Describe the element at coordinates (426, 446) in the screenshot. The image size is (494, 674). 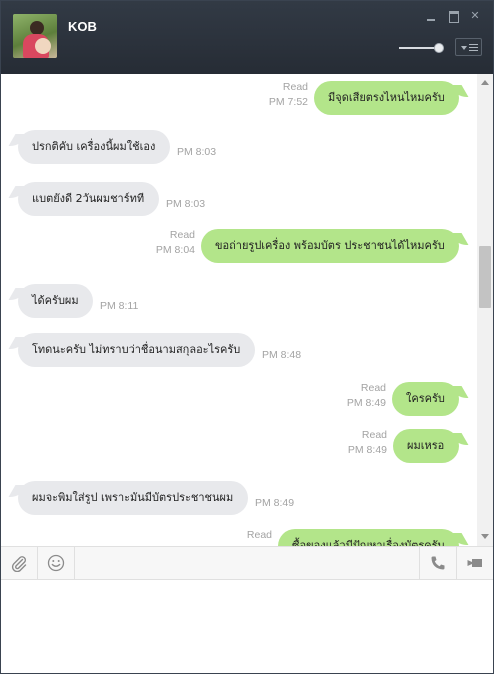
I see `outgoing-message-bubble: ผมเหรอ` at that location.